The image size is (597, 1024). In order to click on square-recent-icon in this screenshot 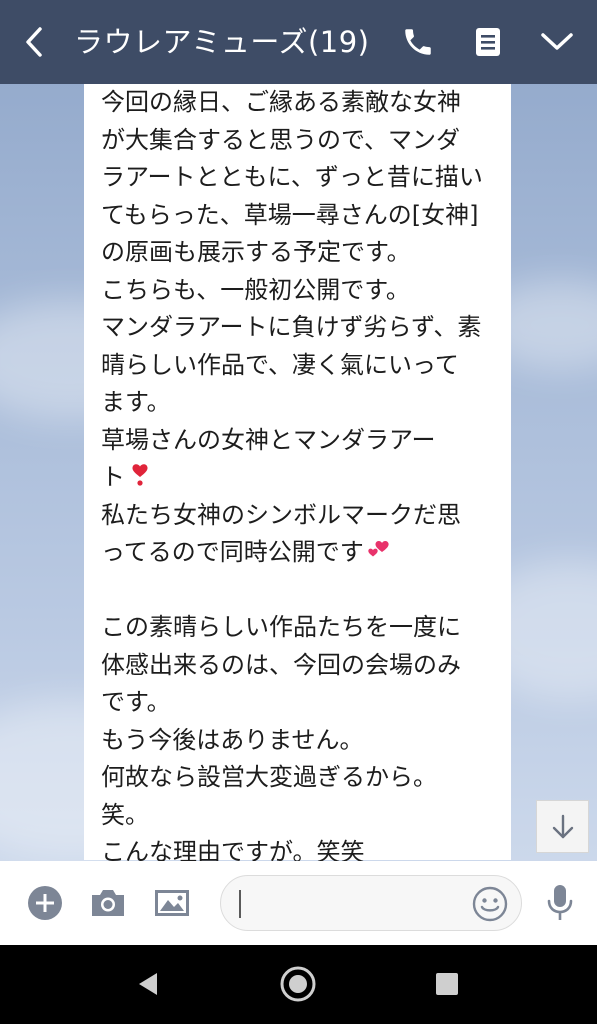, I will do `click(447, 984)`.